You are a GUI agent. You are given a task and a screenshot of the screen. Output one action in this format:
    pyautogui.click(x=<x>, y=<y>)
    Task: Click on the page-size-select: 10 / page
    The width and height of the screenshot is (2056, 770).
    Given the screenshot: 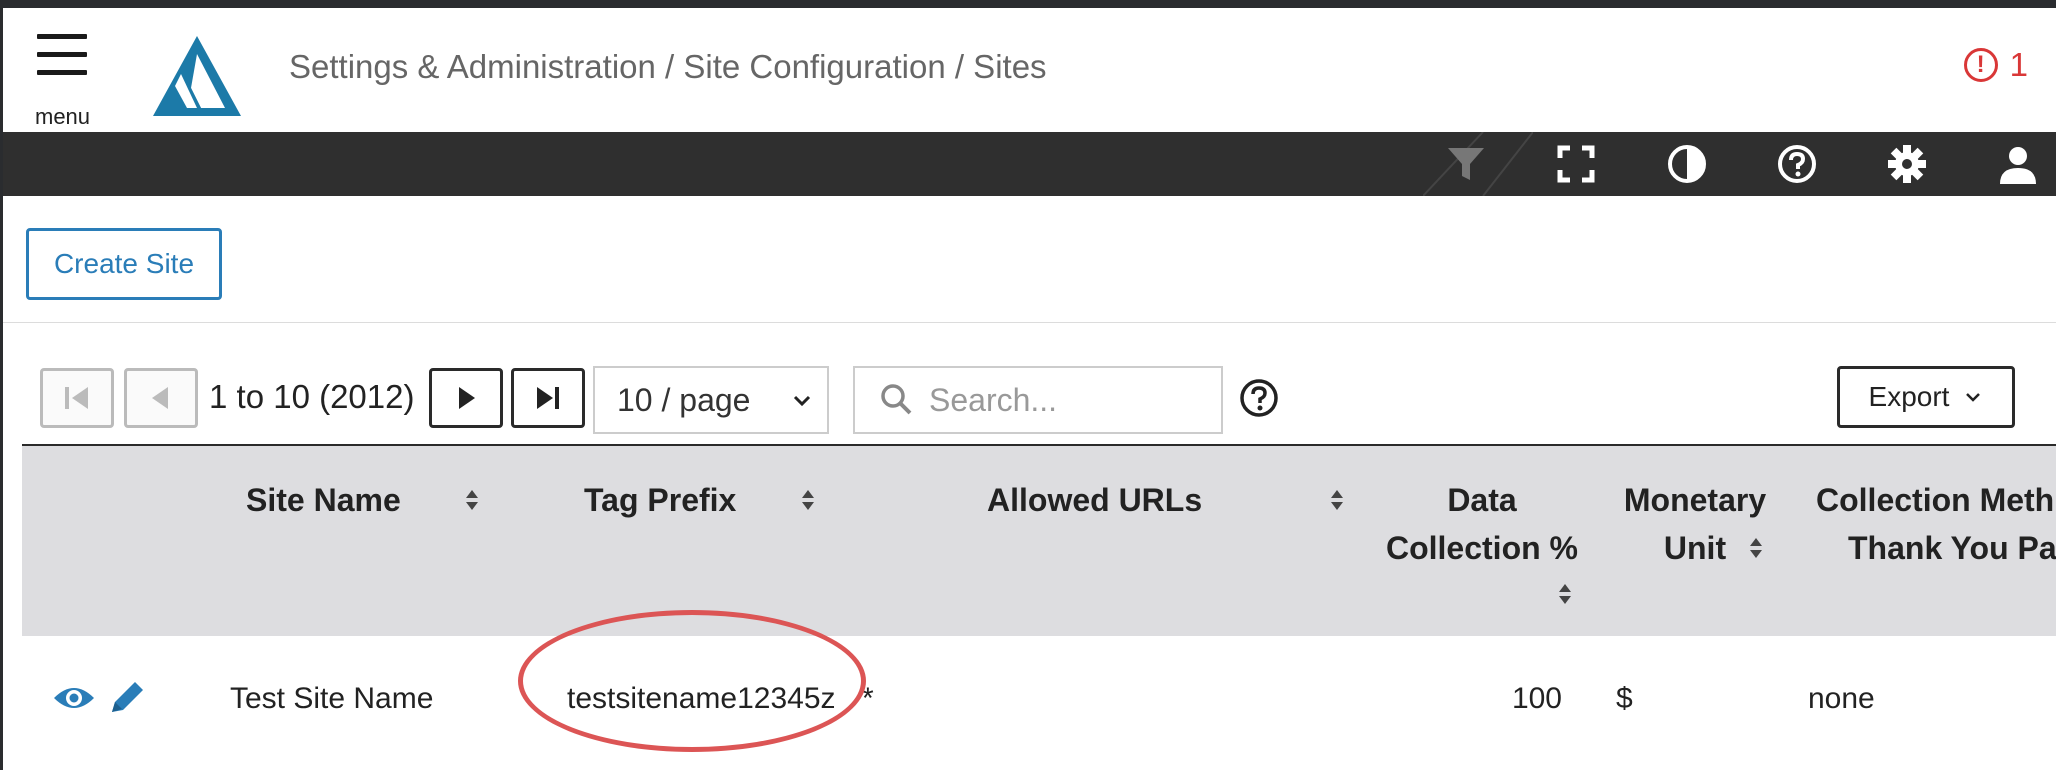 What is the action you would take?
    pyautogui.click(x=711, y=400)
    